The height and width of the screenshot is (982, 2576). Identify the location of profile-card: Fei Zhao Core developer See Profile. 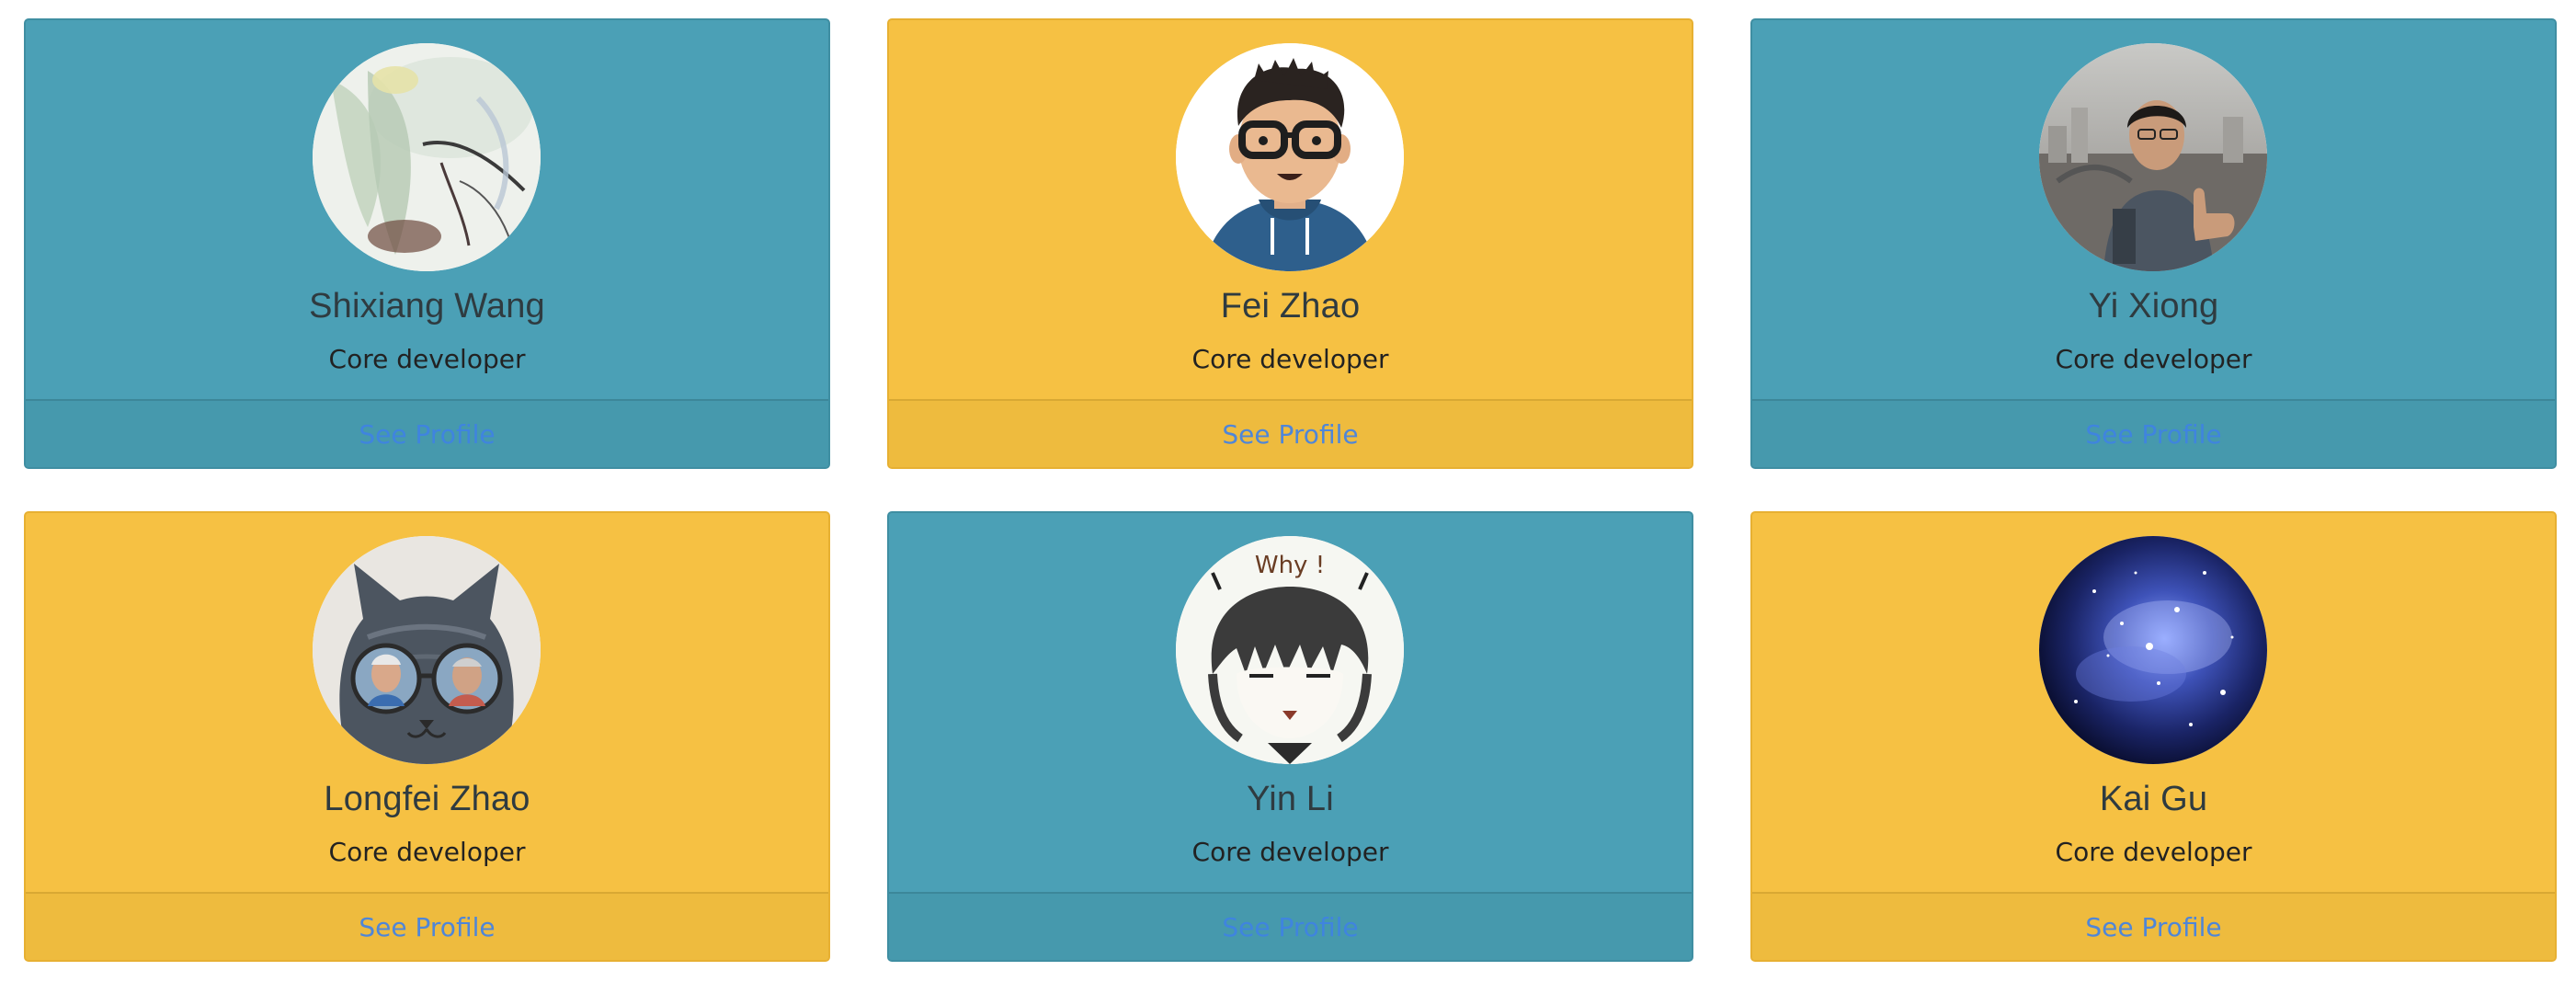
(1290, 243).